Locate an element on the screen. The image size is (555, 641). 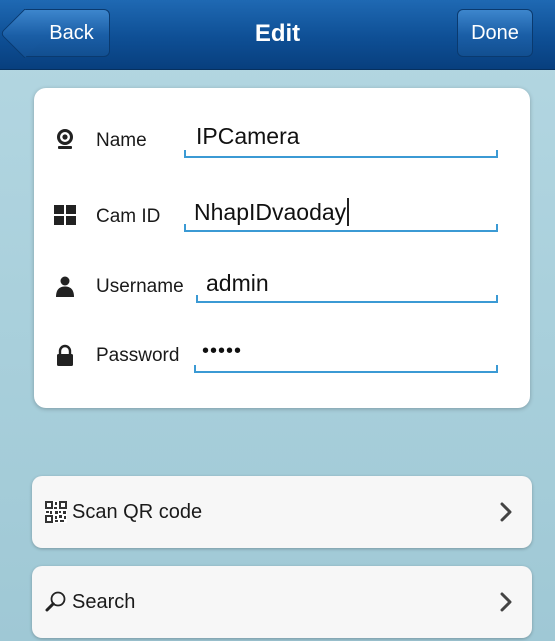
username-row: Username admin is located at coordinates (282, 288).